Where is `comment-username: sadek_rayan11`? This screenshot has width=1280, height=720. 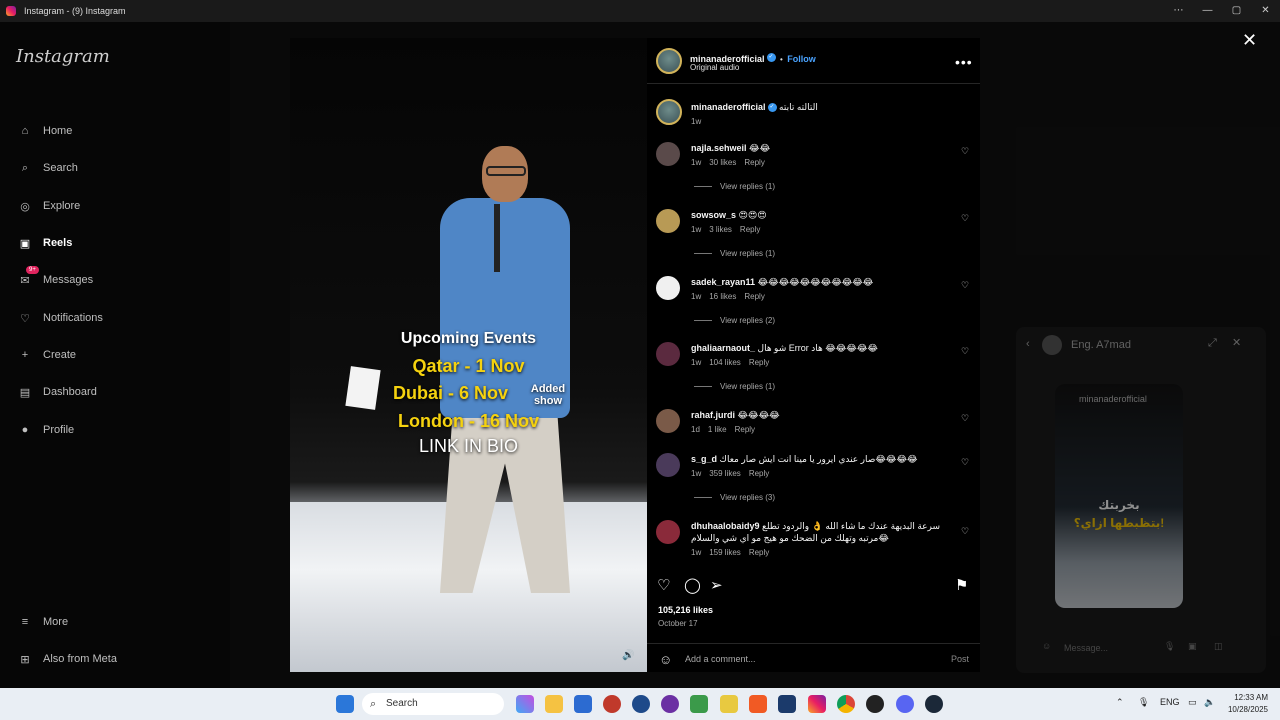
comment-username: sadek_rayan11 is located at coordinates (723, 282).